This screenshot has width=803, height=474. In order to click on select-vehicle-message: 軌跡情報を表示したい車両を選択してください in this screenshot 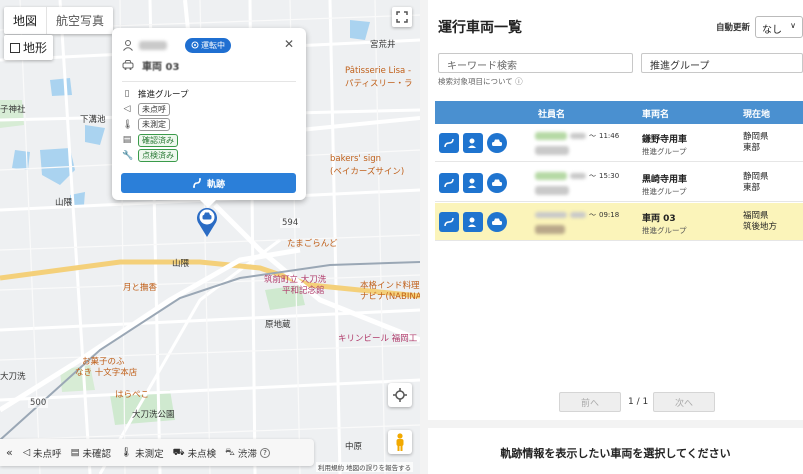, I will do `click(615, 453)`.